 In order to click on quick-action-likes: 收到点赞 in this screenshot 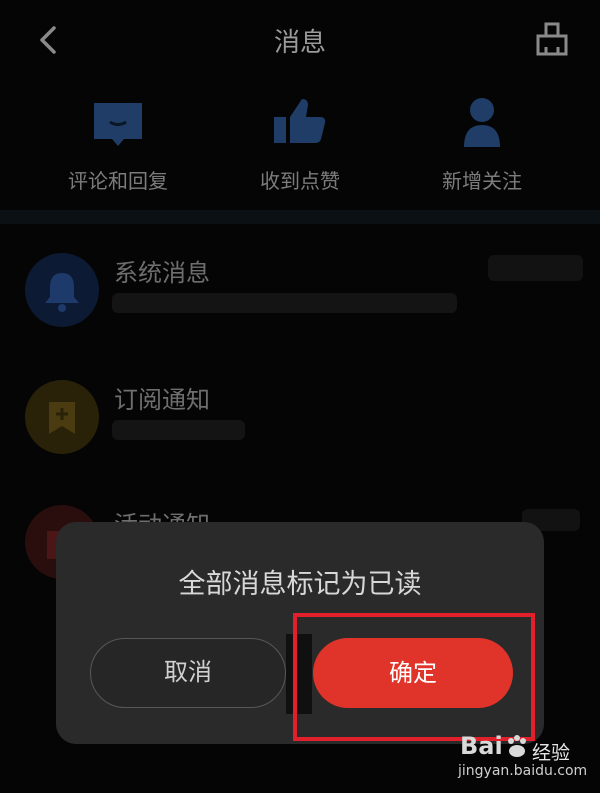, I will do `click(300, 144)`.